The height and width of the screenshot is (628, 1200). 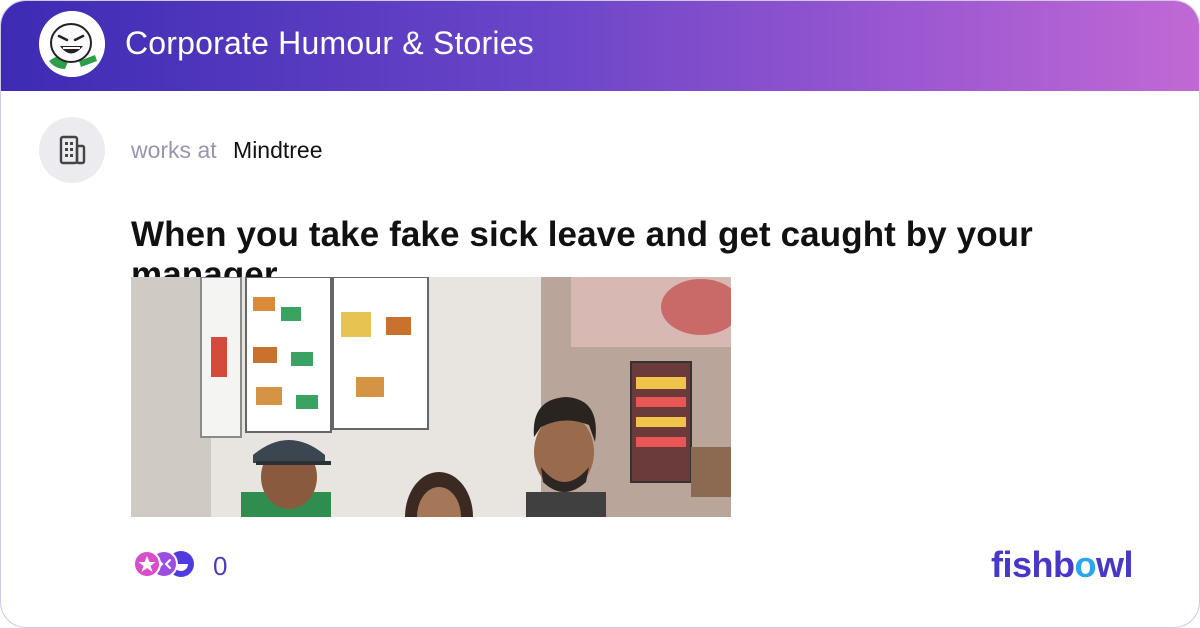 I want to click on logo-text-fishb: fishb, so click(x=1033, y=564).